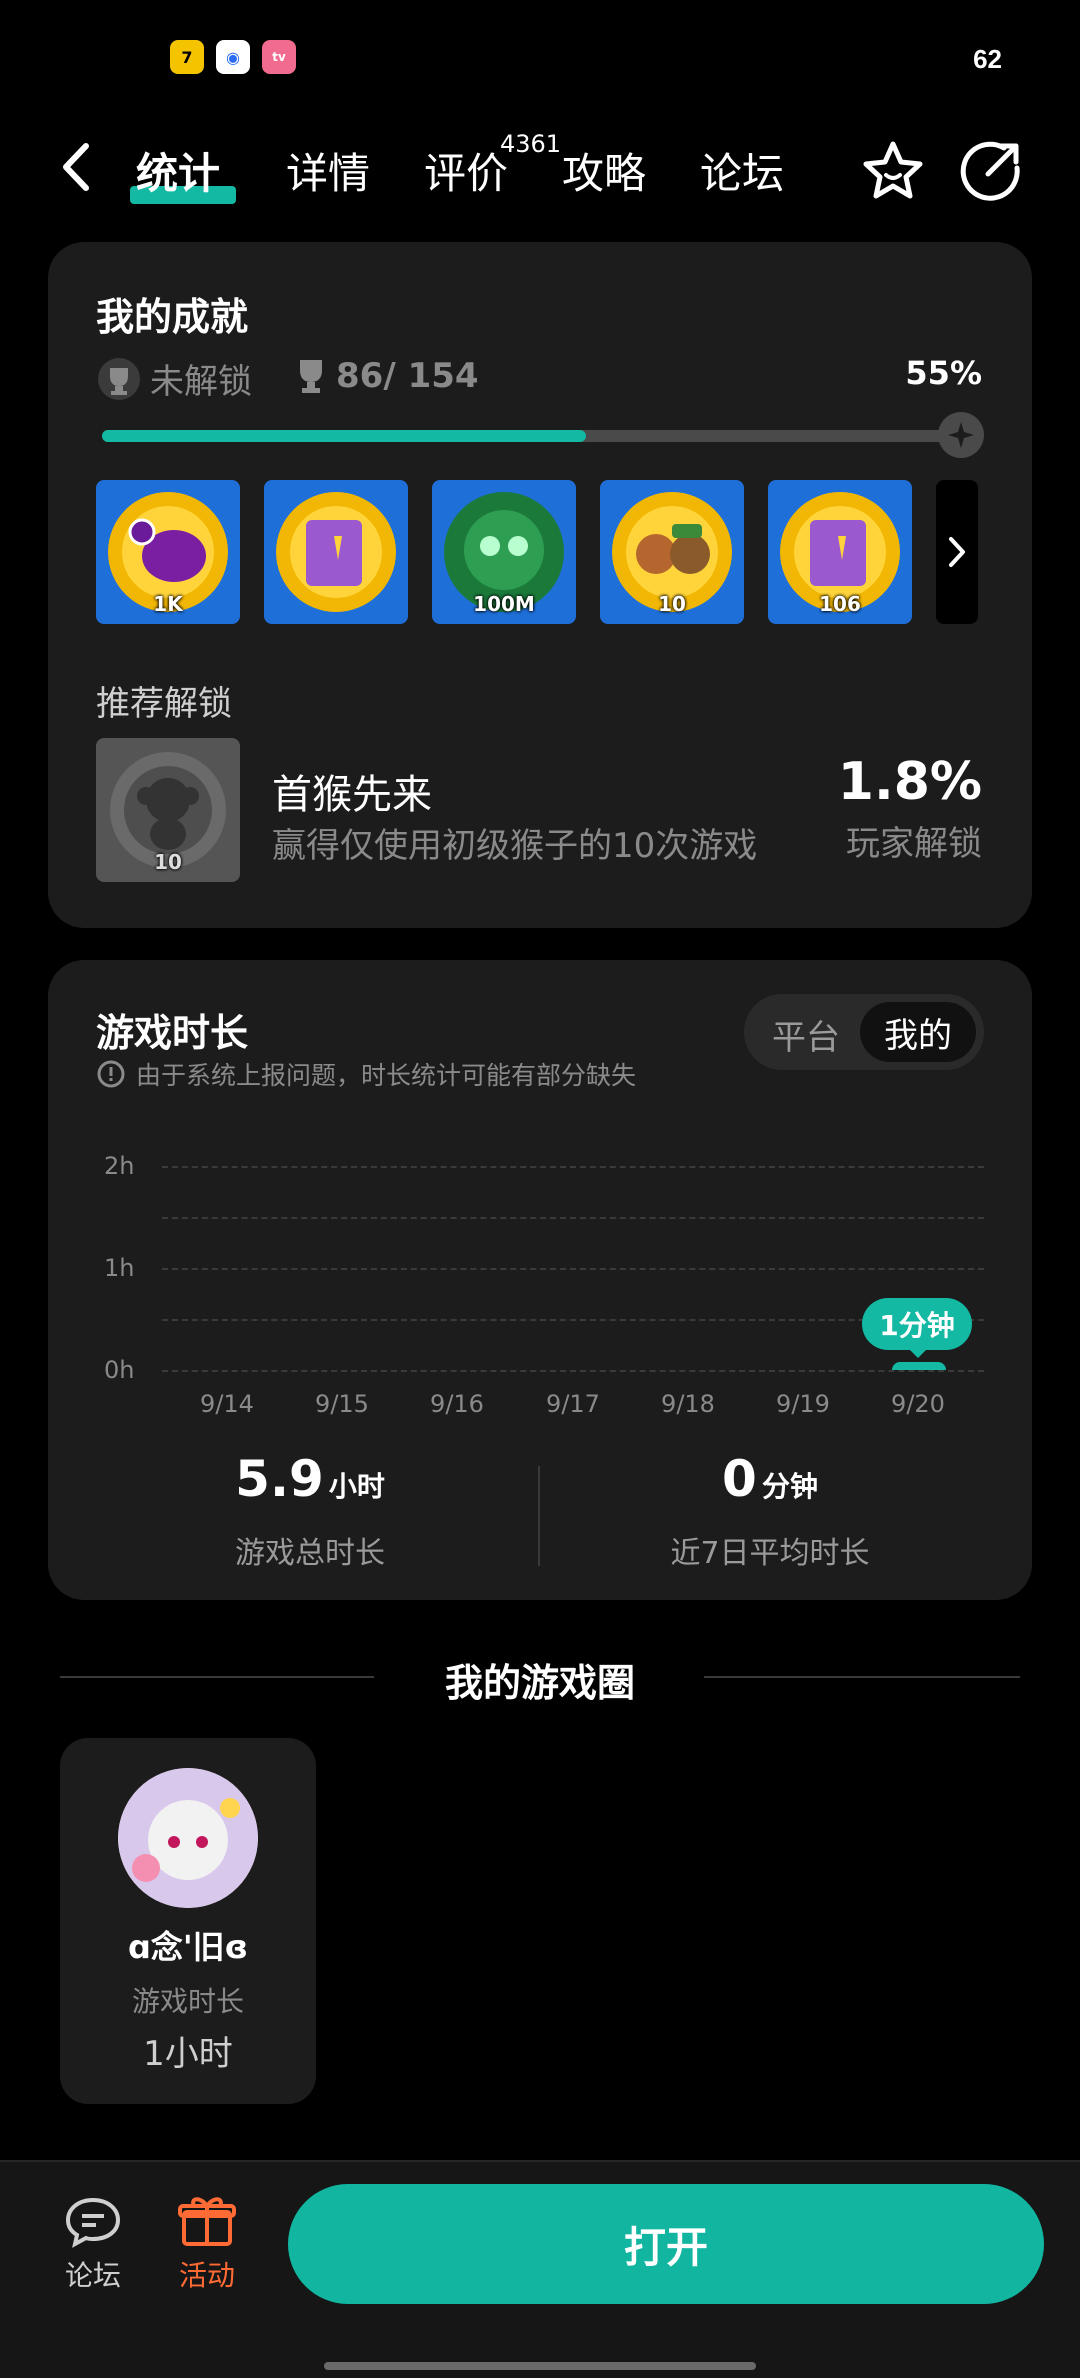 This screenshot has width=1080, height=2378. I want to click on achievement-badge-label: 1K, so click(168, 604).